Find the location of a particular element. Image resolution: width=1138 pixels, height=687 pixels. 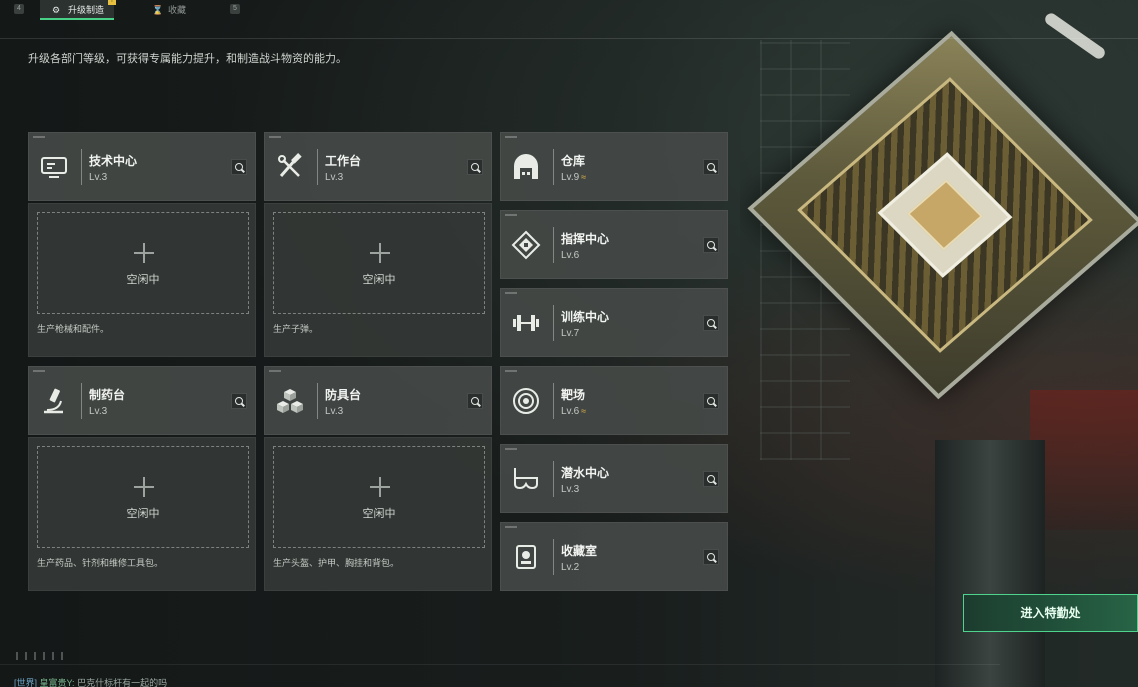

chat-message: 巴克什标杆有一起的吗 is located at coordinates (122, 682).